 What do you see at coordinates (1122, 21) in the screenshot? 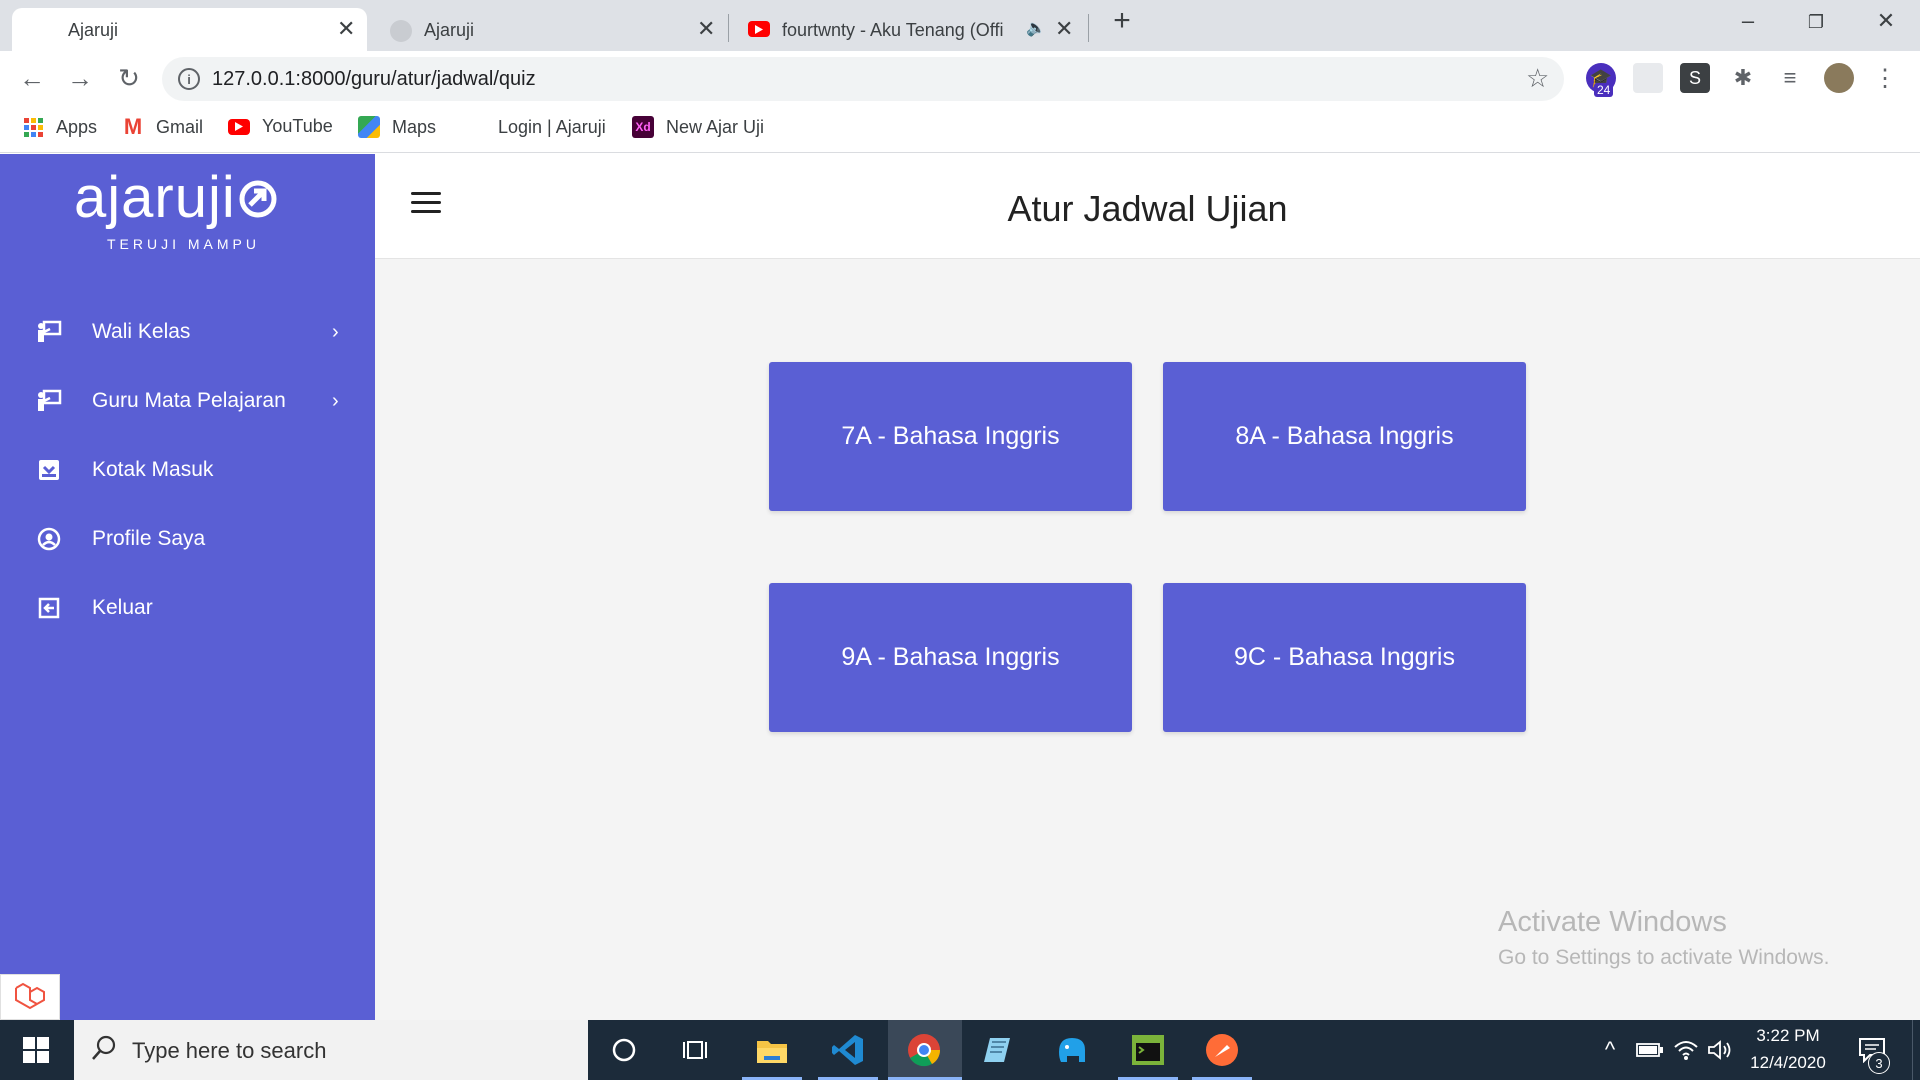
I see `new-tab-icon: +` at bounding box center [1122, 21].